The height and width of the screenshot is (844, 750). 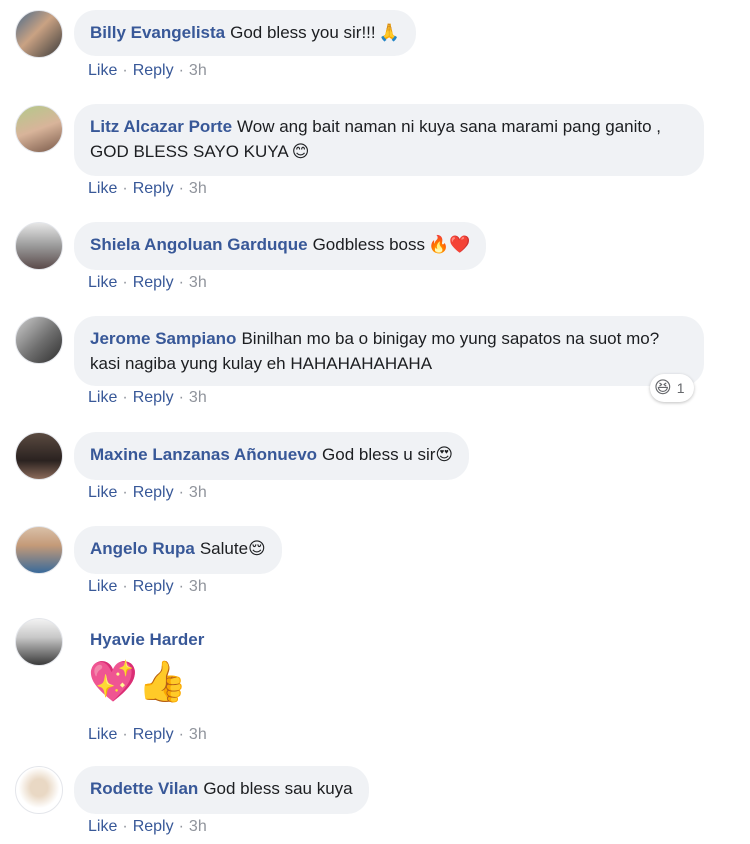 What do you see at coordinates (147, 640) in the screenshot?
I see `commenter-name: Hyavie Harder` at bounding box center [147, 640].